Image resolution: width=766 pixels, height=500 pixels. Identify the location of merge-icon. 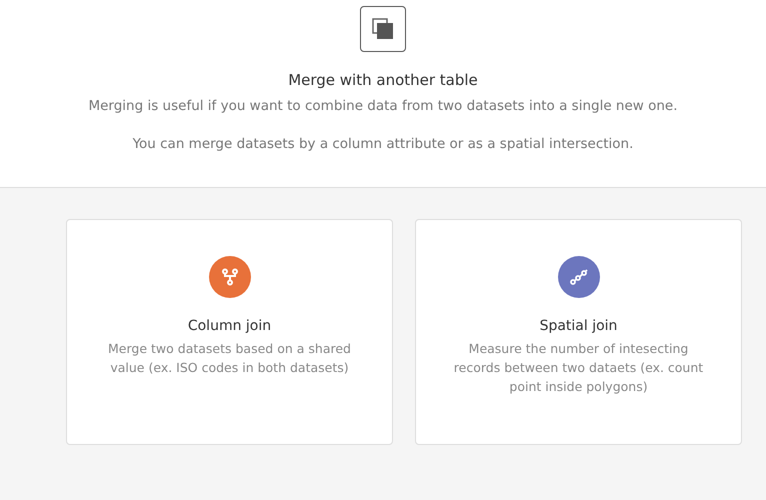
(383, 29).